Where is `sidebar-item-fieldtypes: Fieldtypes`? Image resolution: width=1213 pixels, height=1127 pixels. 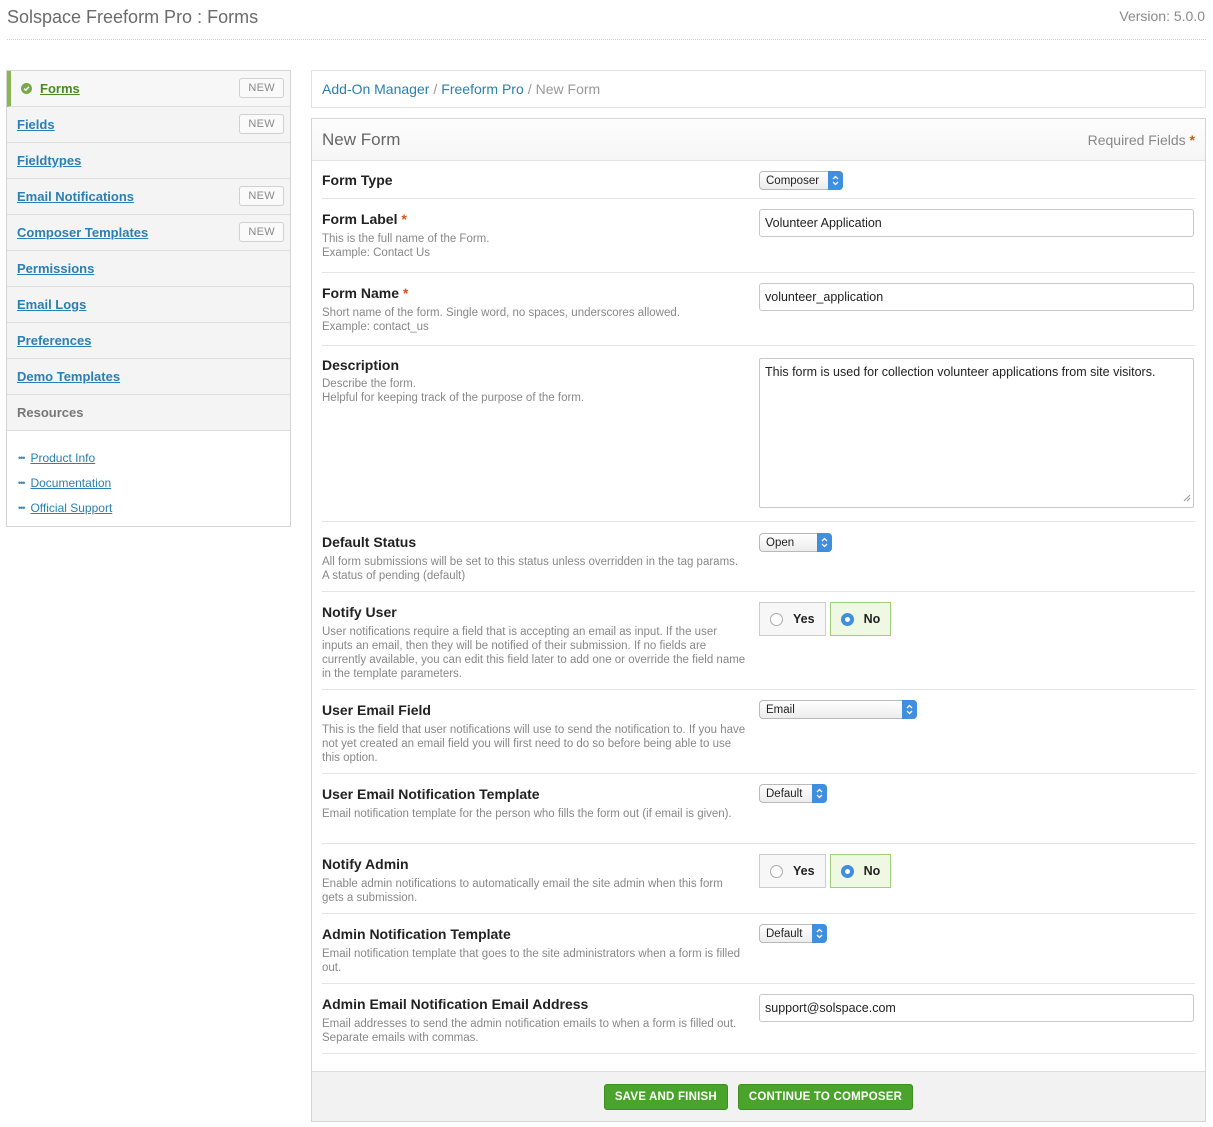 sidebar-item-fieldtypes: Fieldtypes is located at coordinates (148, 161).